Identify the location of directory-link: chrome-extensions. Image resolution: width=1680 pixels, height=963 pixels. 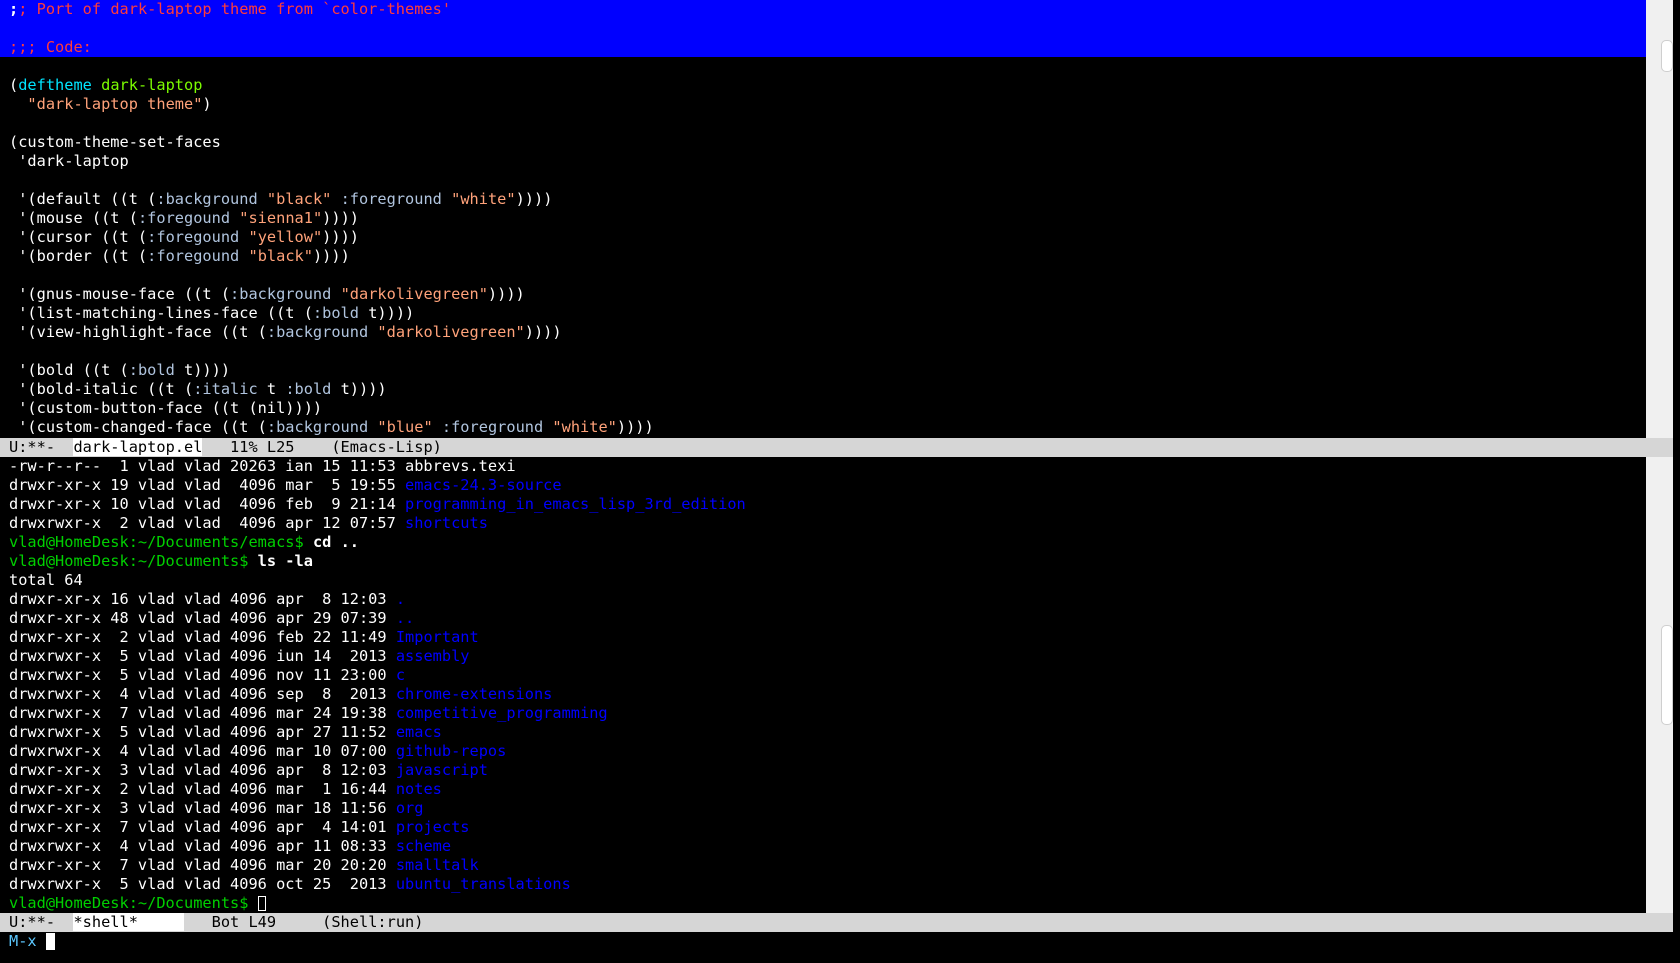
(474, 694).